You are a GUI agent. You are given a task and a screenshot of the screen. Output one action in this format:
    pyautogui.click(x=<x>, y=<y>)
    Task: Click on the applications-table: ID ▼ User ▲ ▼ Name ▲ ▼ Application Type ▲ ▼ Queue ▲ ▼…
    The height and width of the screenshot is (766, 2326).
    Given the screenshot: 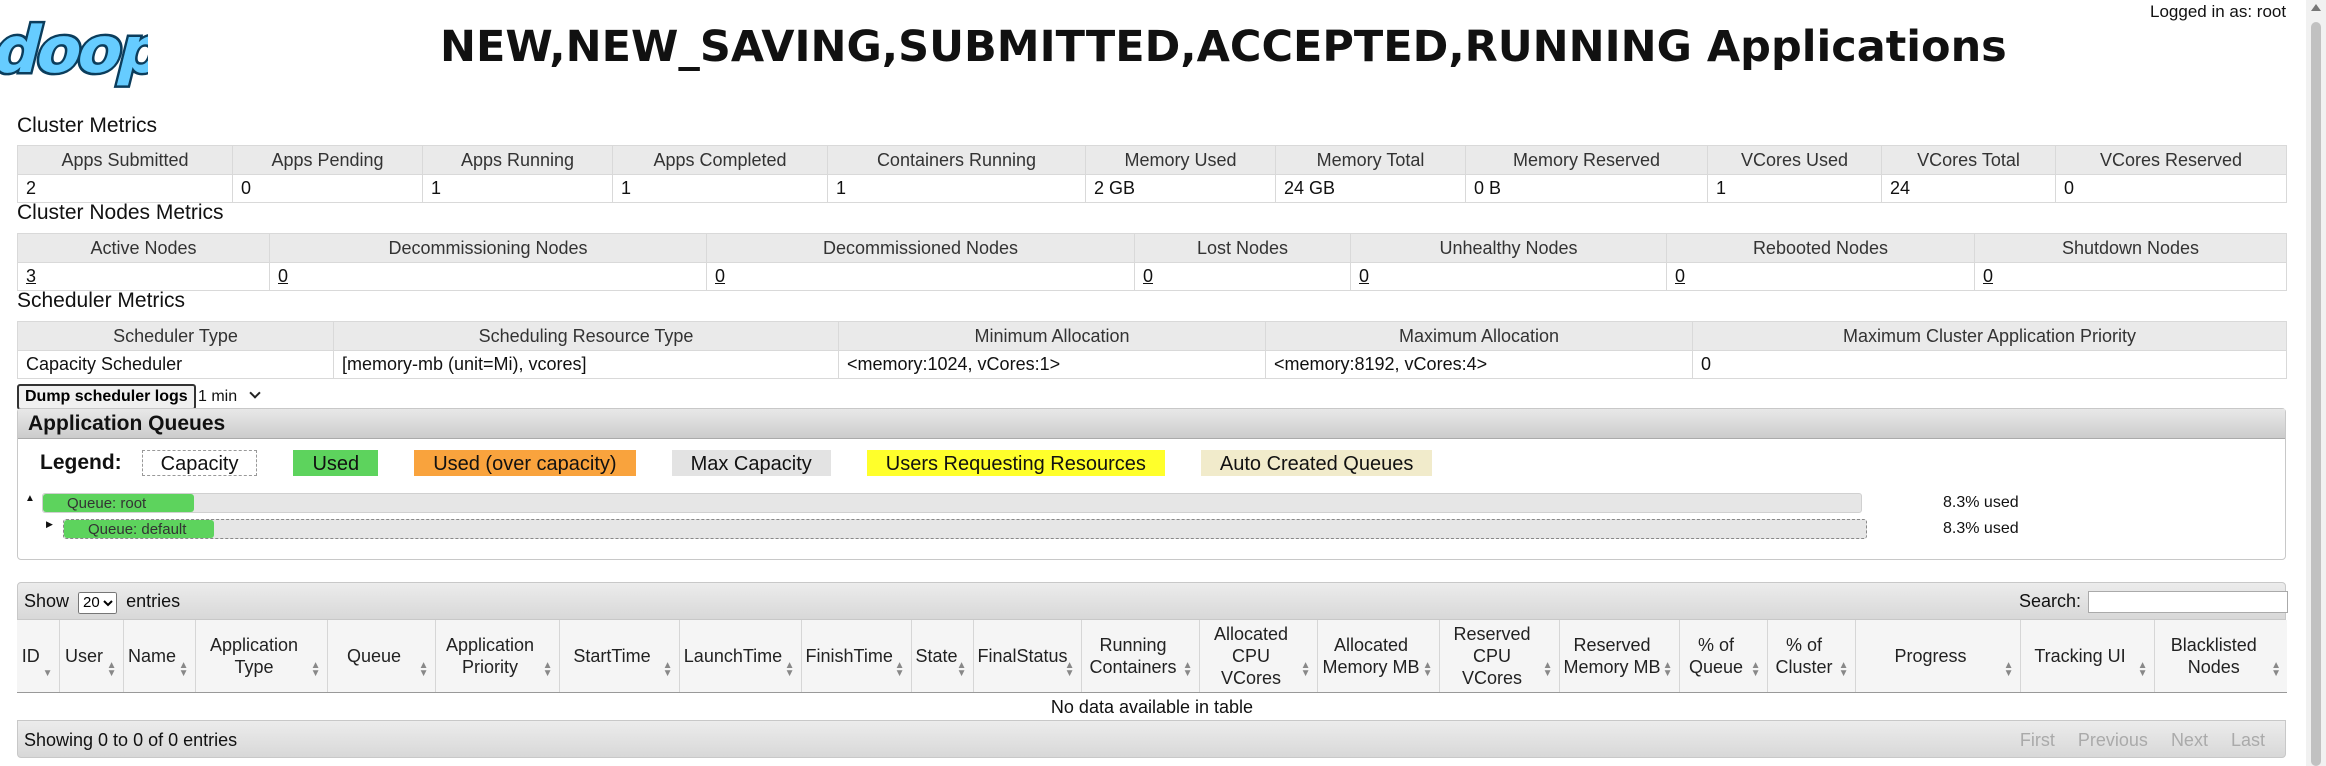 What is the action you would take?
    pyautogui.click(x=1152, y=671)
    